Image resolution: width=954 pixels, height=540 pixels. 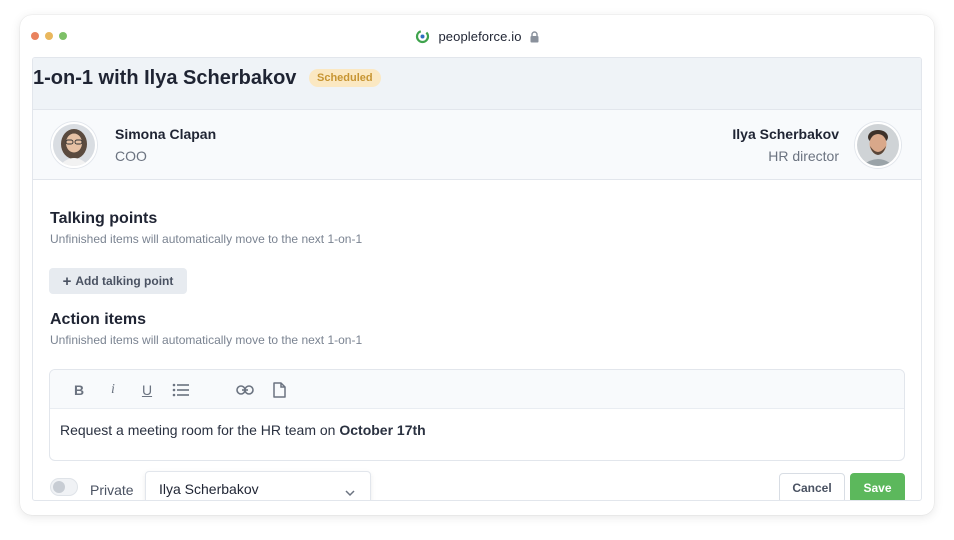 I want to click on talking-points-title: Talking points, so click(x=104, y=218).